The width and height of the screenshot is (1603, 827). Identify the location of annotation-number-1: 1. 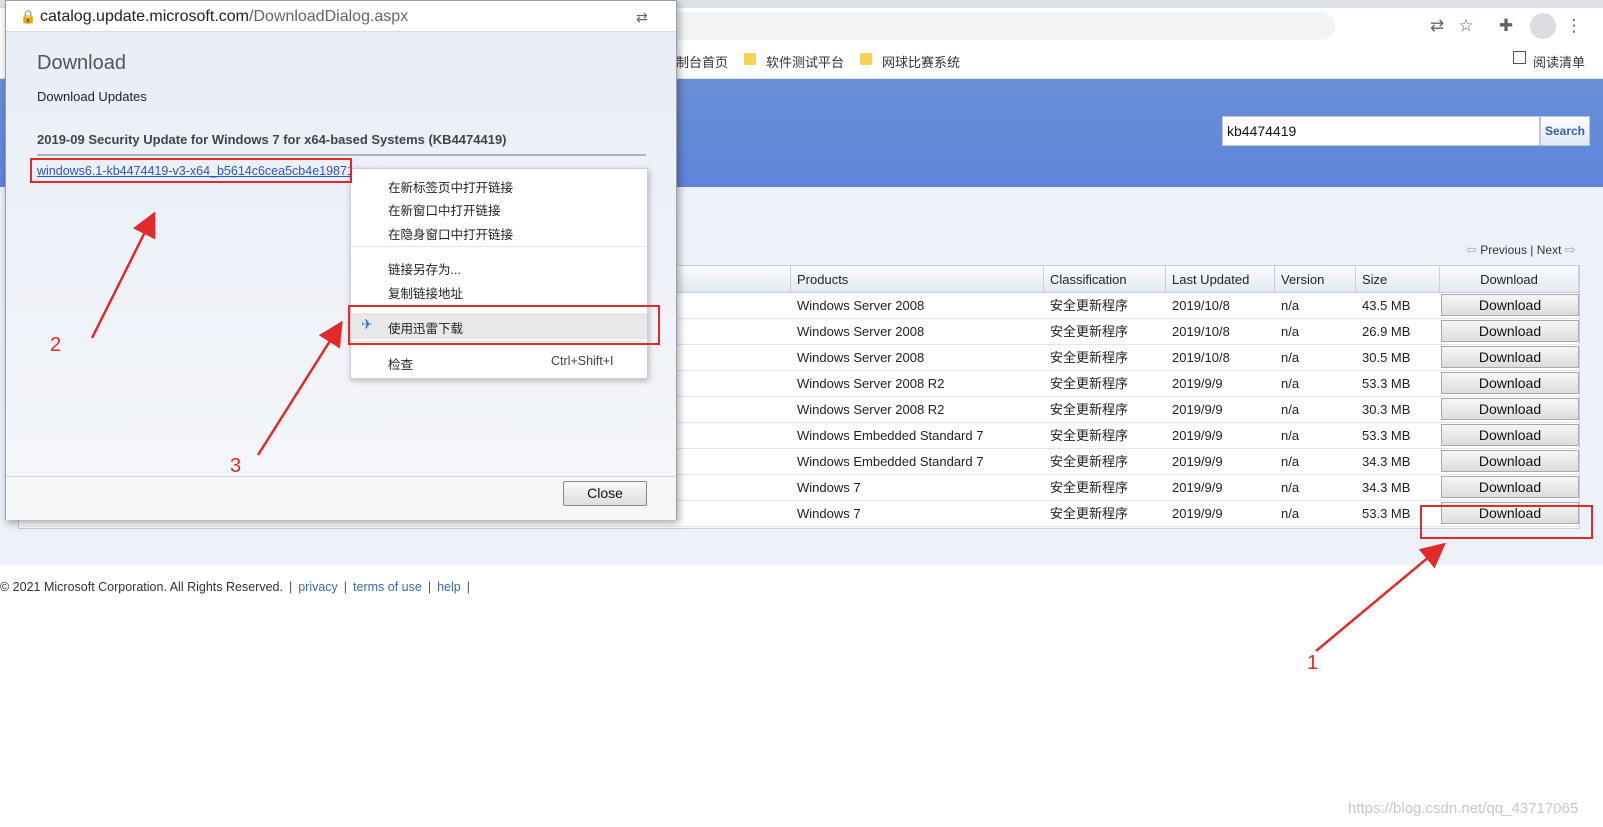
(1313, 663).